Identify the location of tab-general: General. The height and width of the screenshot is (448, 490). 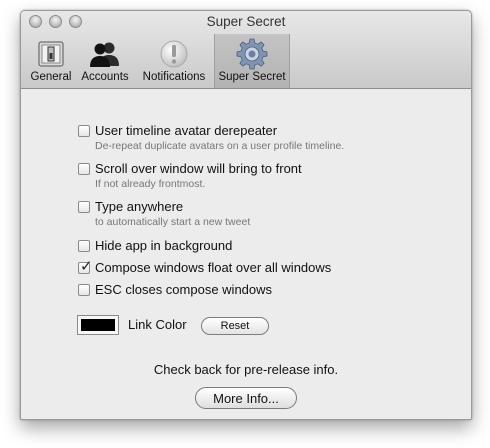
(51, 61).